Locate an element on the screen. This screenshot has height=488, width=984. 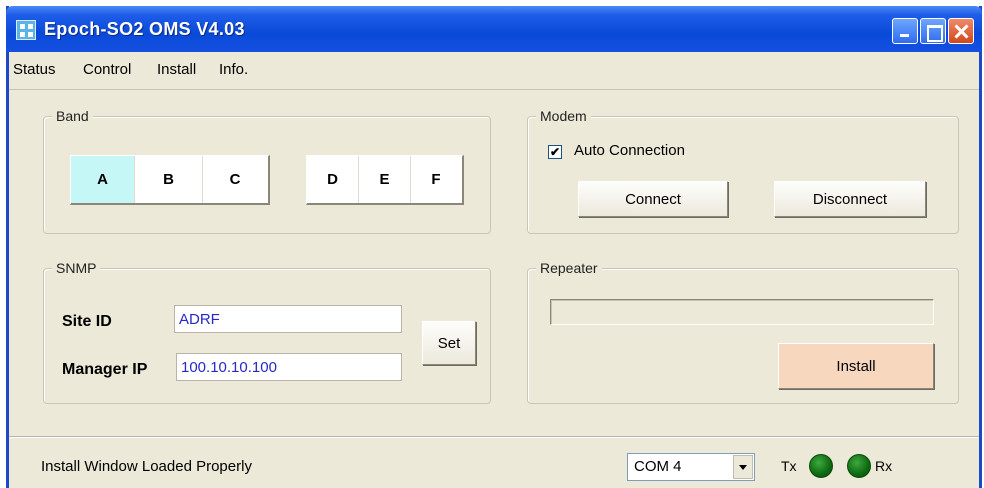
set-button: Set is located at coordinates (449, 343).